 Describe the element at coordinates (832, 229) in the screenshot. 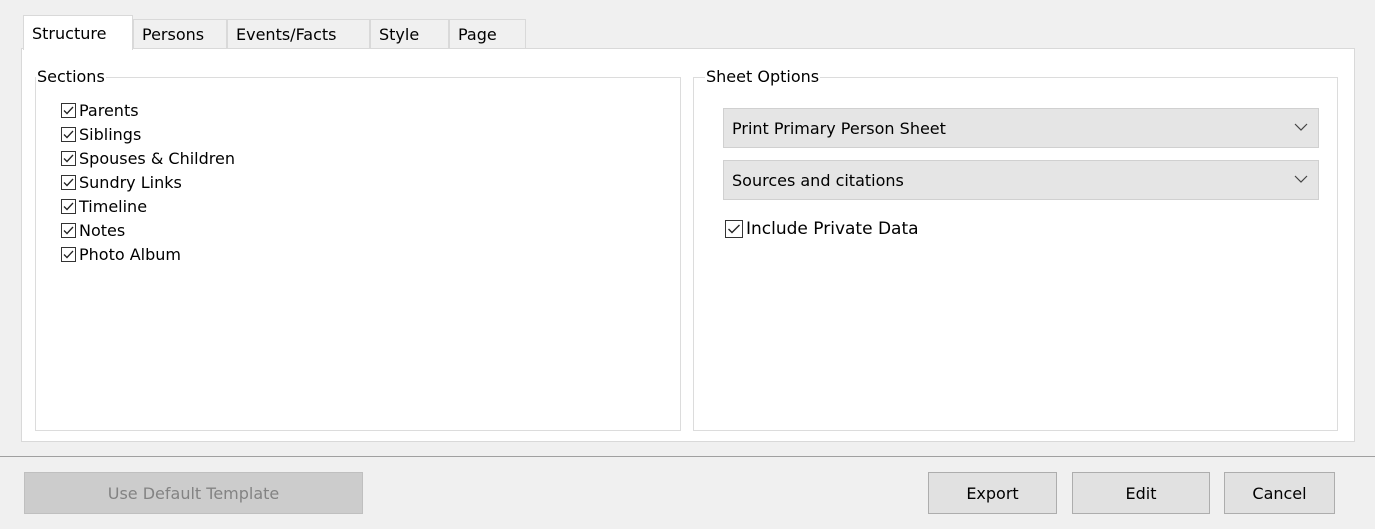

I see `include-private-data-label: Include Private Data` at that location.